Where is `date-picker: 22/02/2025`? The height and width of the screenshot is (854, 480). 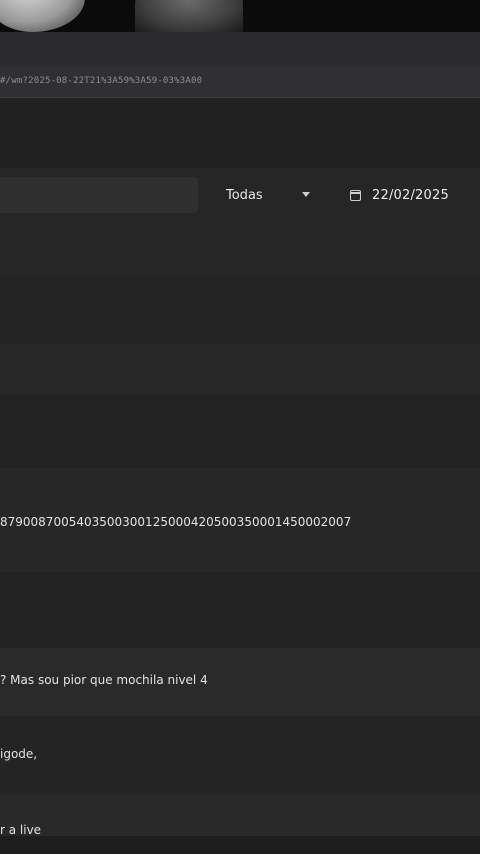
date-picker: 22/02/2025 is located at coordinates (405, 195).